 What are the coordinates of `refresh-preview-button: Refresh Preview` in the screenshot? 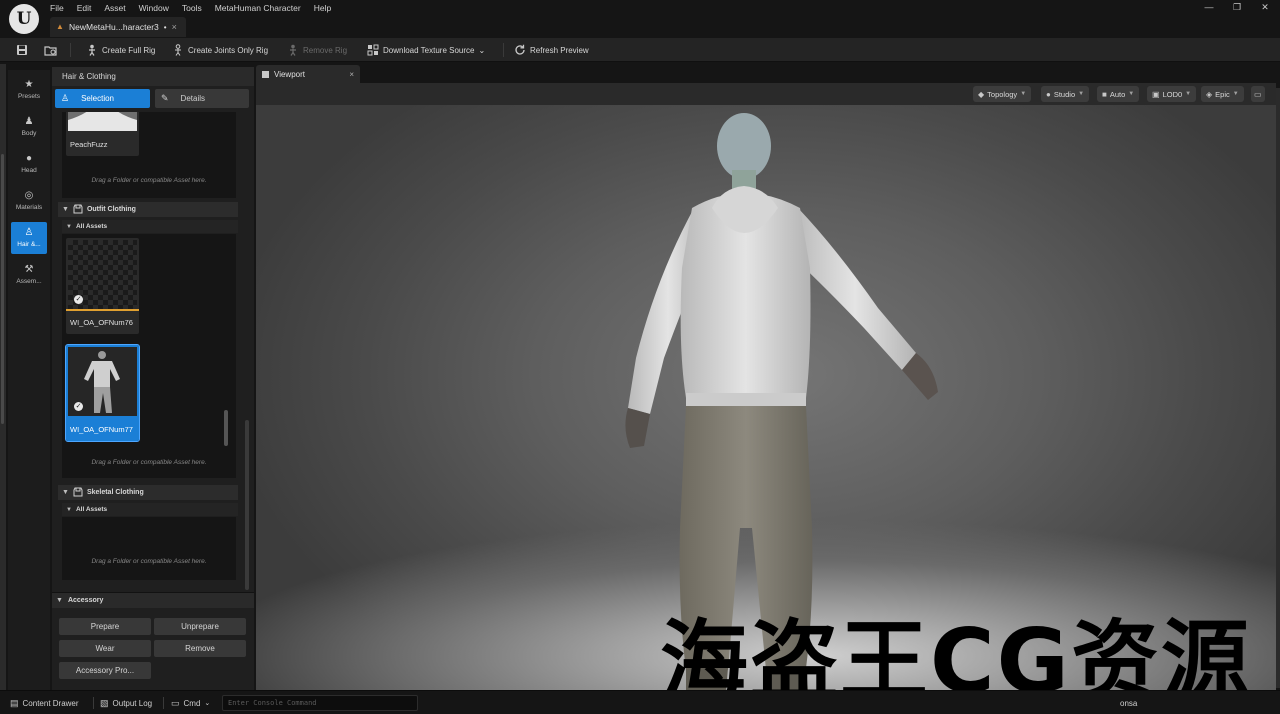 It's located at (551, 50).